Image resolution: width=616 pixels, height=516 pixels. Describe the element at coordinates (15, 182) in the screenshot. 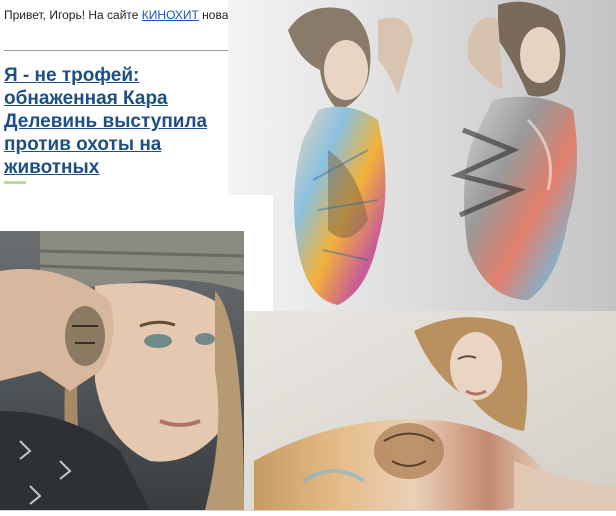

I see `accent-mark` at that location.